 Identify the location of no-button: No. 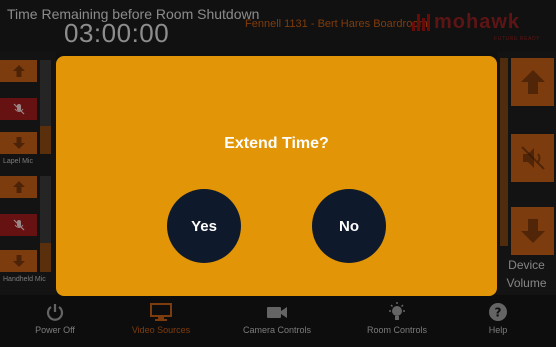
(349, 226).